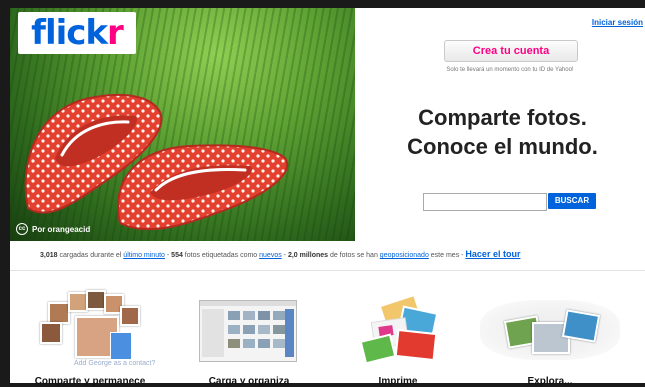  Describe the element at coordinates (248, 303) in the screenshot. I see `toolbar-strip` at that location.